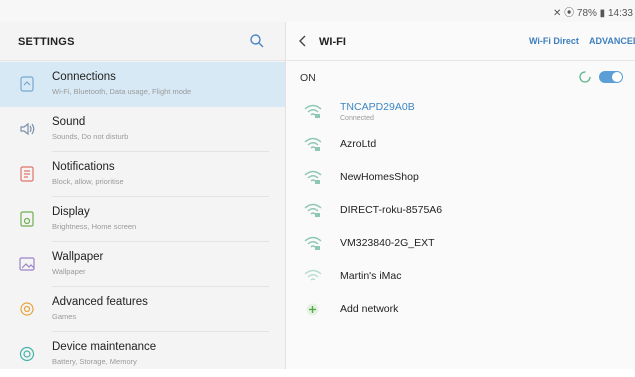 Image resolution: width=635 pixels, height=377 pixels. I want to click on network-status: Connected, so click(357, 118).